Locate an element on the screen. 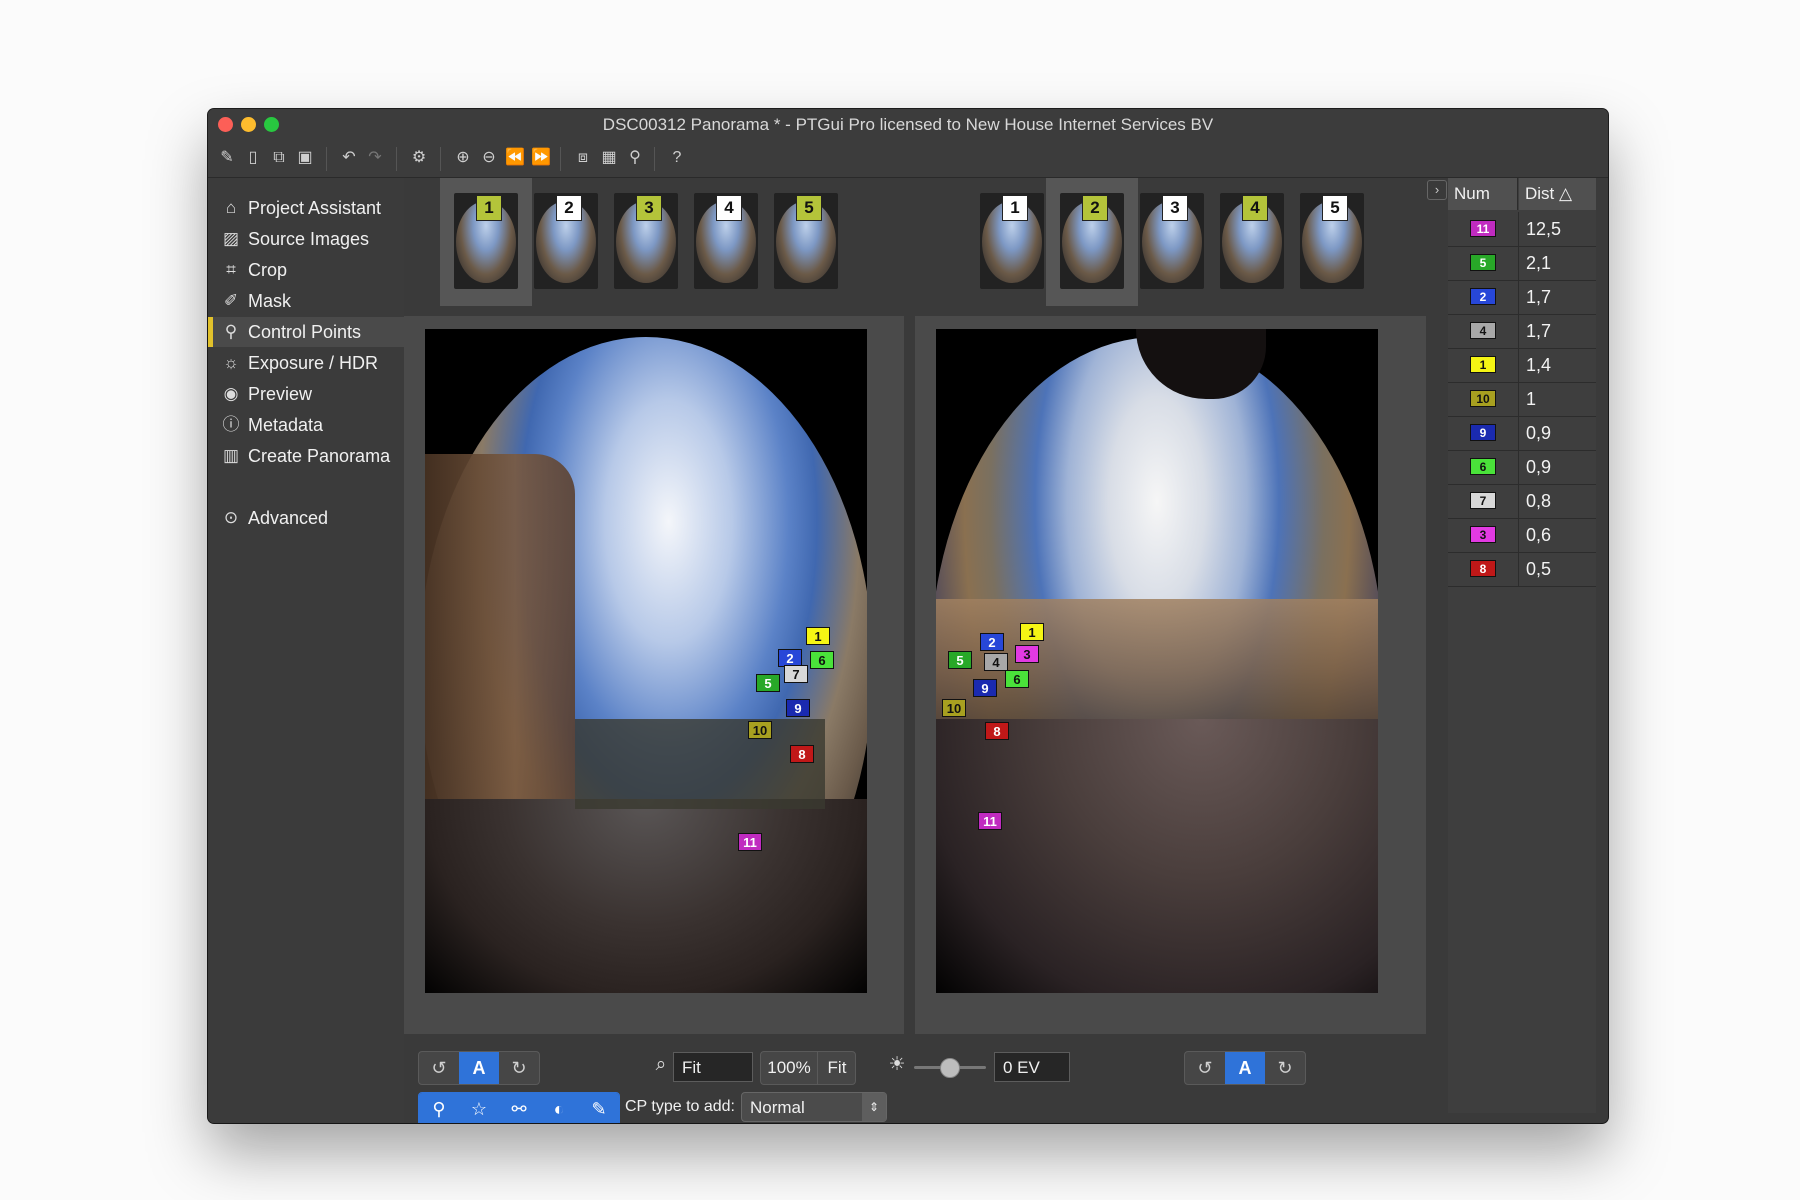 This screenshot has height=1200, width=1800. table-row: 5 2,1 is located at coordinates (1522, 263).